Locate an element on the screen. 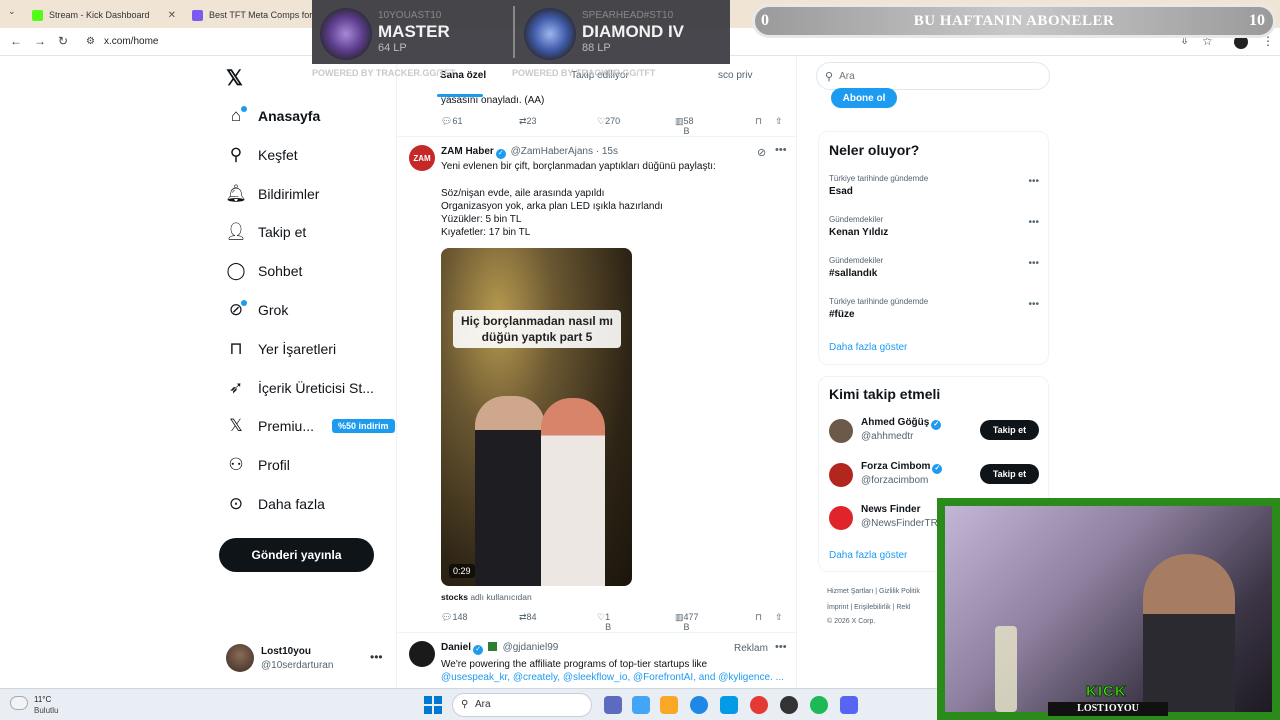 Image resolution: width=1280 pixels, height=720 pixels. tab-list: sco priv is located at coordinates (735, 75).